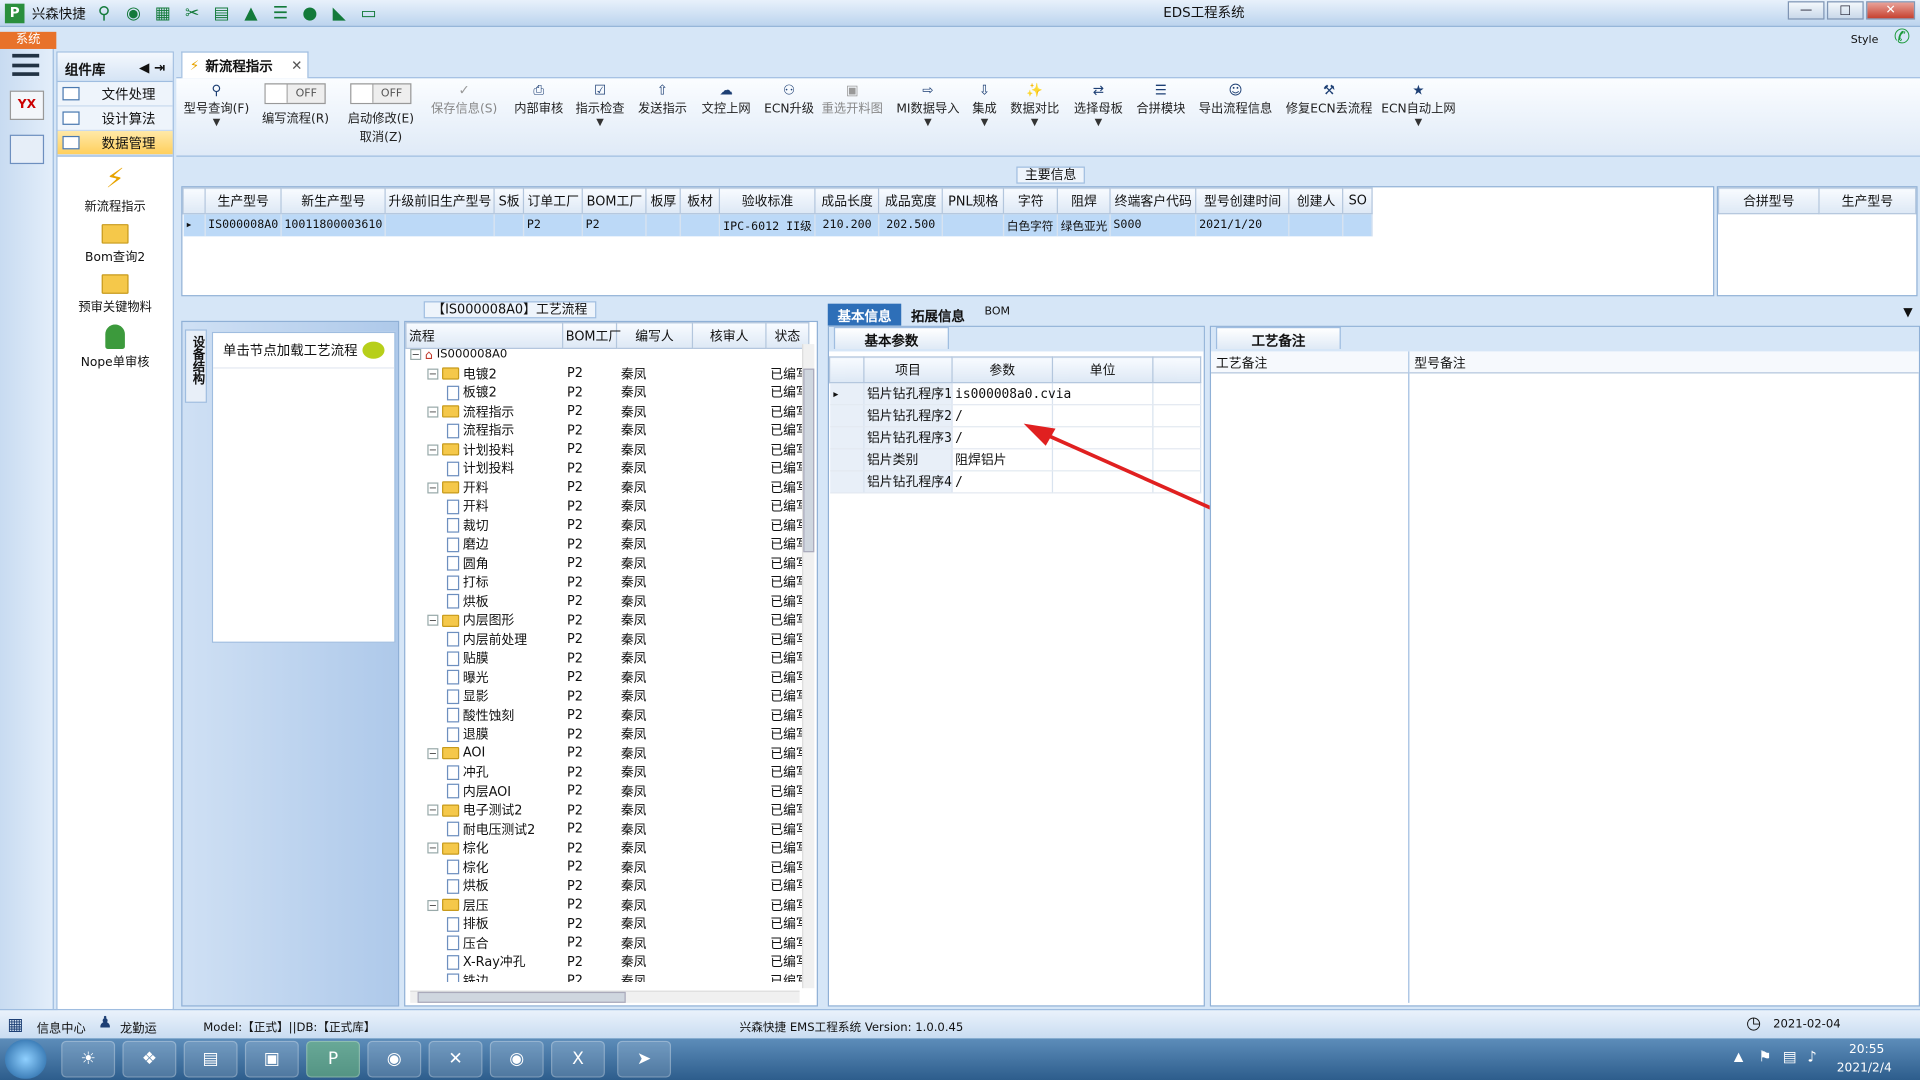 The height and width of the screenshot is (1080, 1920). I want to click on tree-node: 压合 P2 秦凤 已编写, so click(607, 943).